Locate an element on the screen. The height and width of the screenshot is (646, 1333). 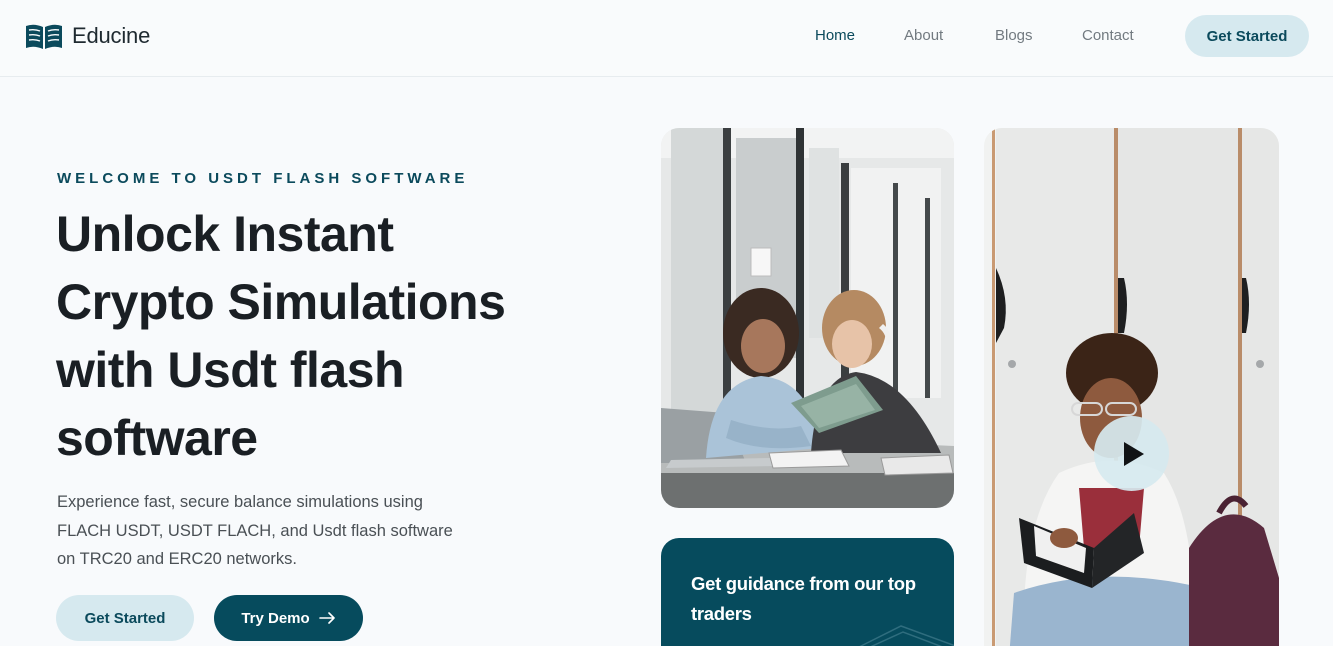
open-book-icon is located at coordinates (44, 36).